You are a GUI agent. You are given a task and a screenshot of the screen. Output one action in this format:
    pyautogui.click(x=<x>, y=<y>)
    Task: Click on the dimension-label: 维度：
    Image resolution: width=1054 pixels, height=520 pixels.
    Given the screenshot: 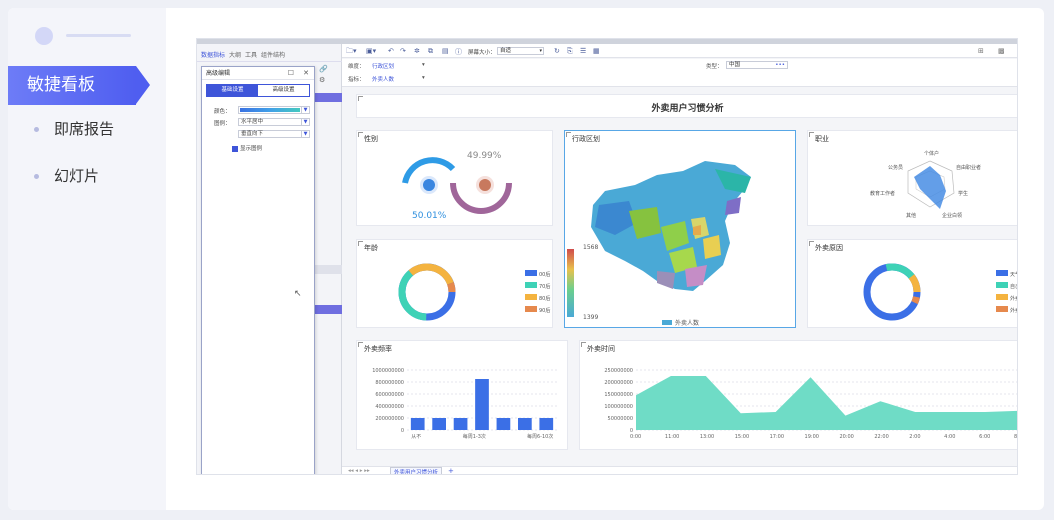 What is the action you would take?
    pyautogui.click(x=356, y=67)
    